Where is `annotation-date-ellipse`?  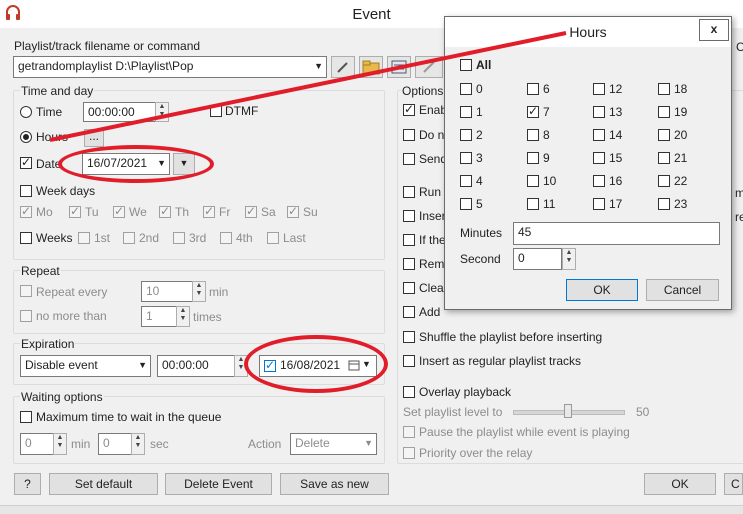
annotation-date-ellipse is located at coordinates (136, 164).